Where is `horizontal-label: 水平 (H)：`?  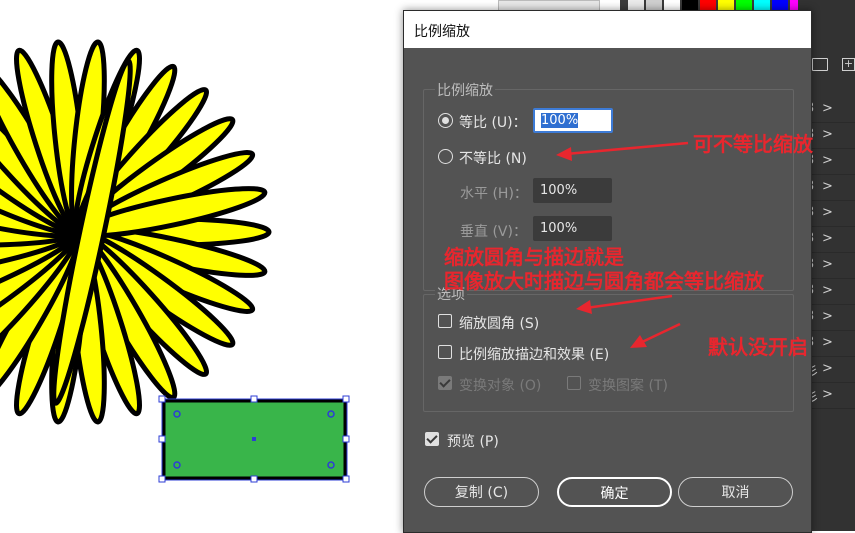 horizontal-label: 水平 (H)： is located at coordinates (494, 194).